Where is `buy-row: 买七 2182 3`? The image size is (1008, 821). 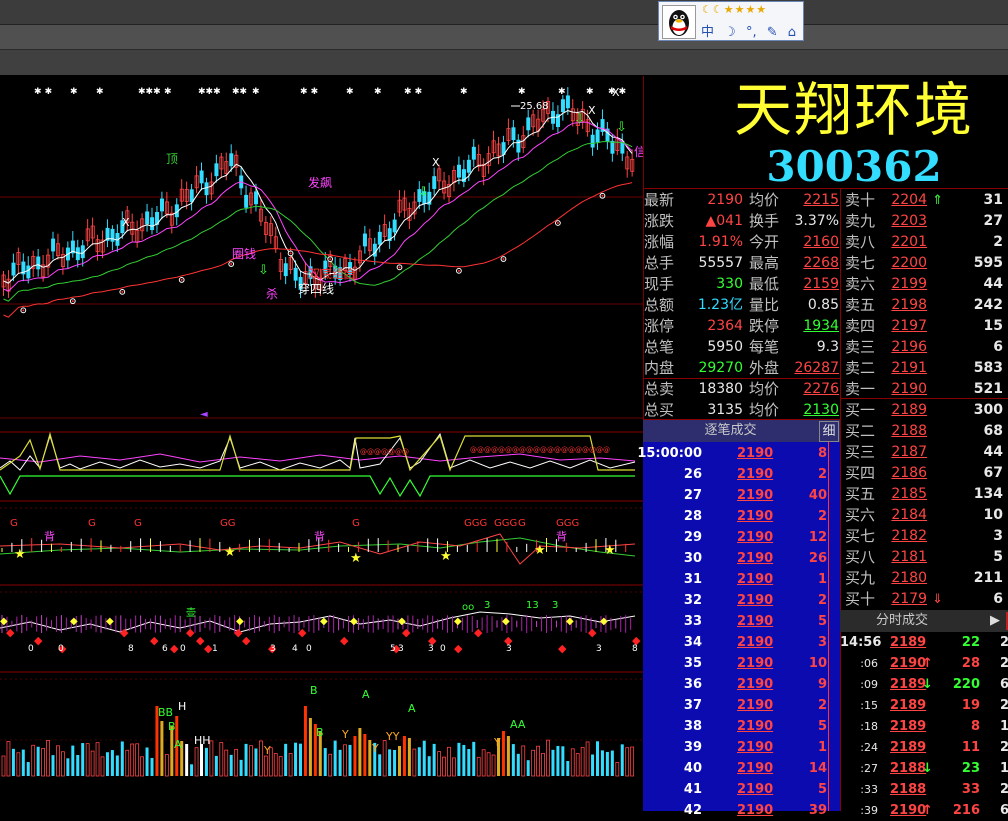
buy-row: 买七 2182 3 is located at coordinates (925, 536).